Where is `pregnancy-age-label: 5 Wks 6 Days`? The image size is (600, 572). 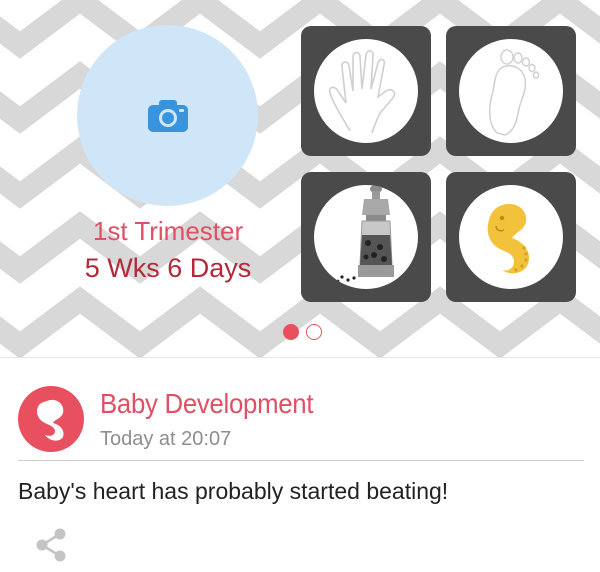
pregnancy-age-label: 5 Wks 6 Days is located at coordinates (168, 268).